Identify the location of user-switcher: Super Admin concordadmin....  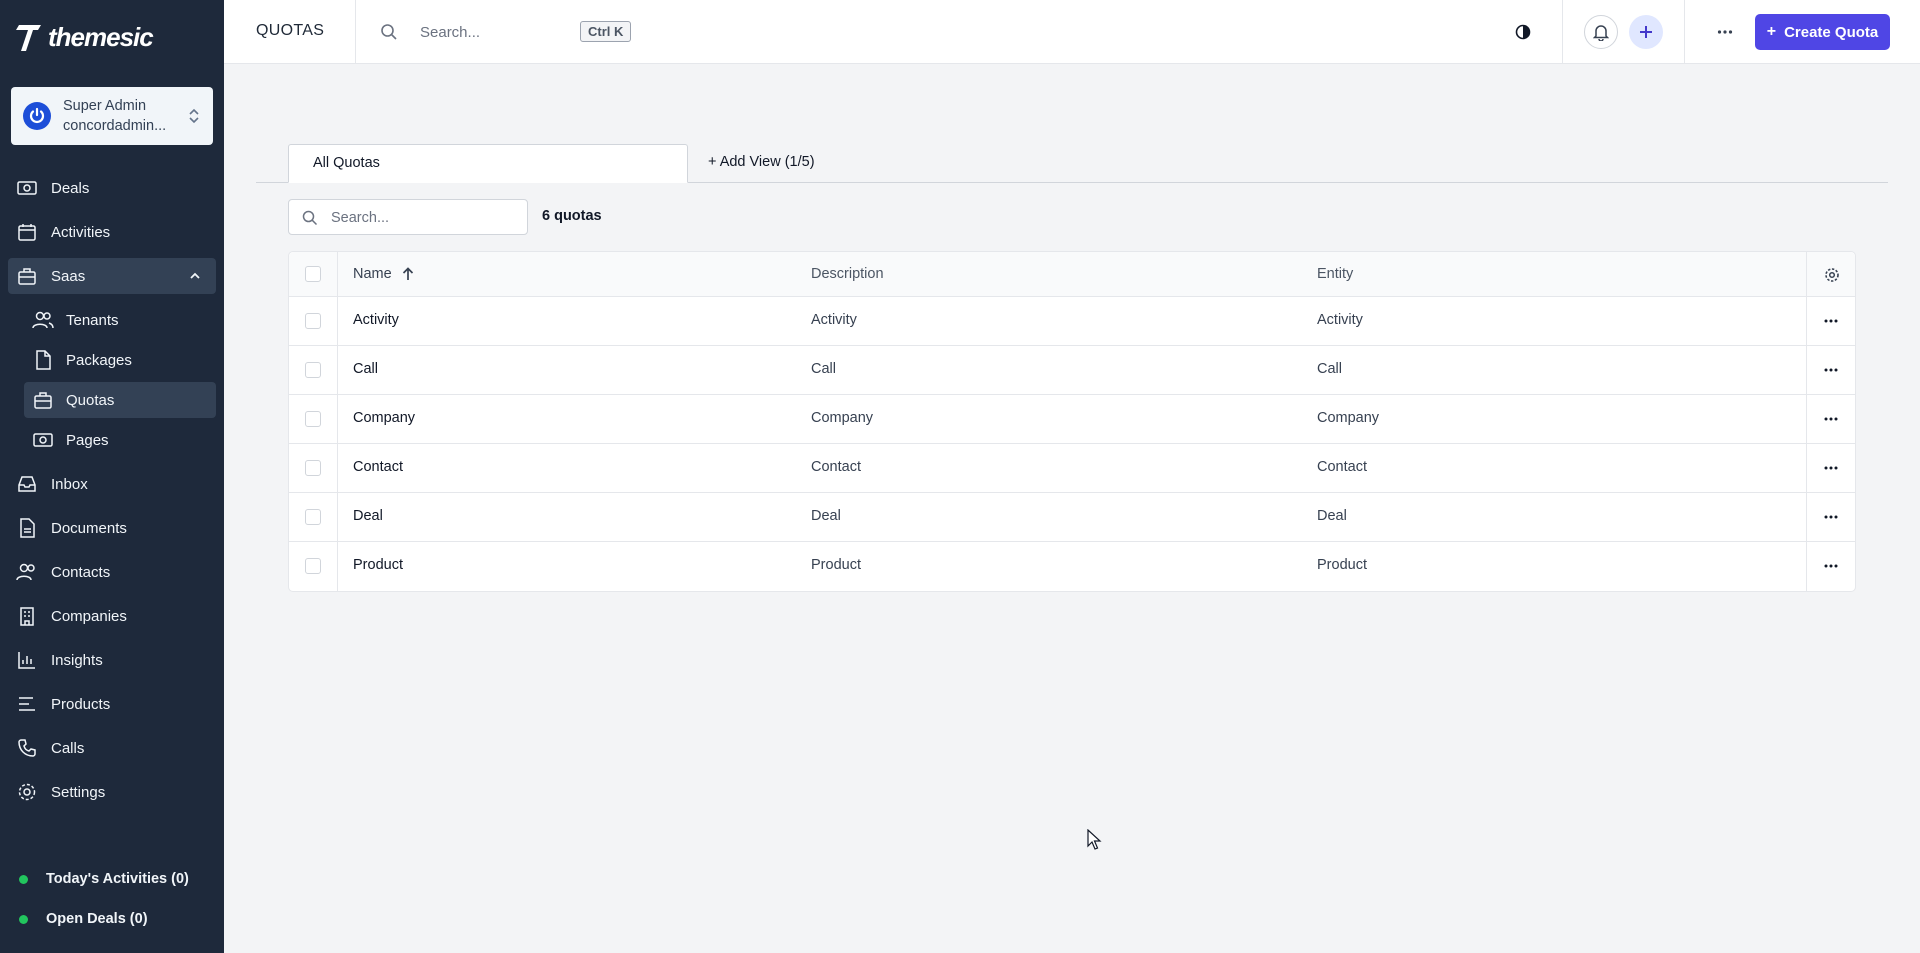
(112, 116).